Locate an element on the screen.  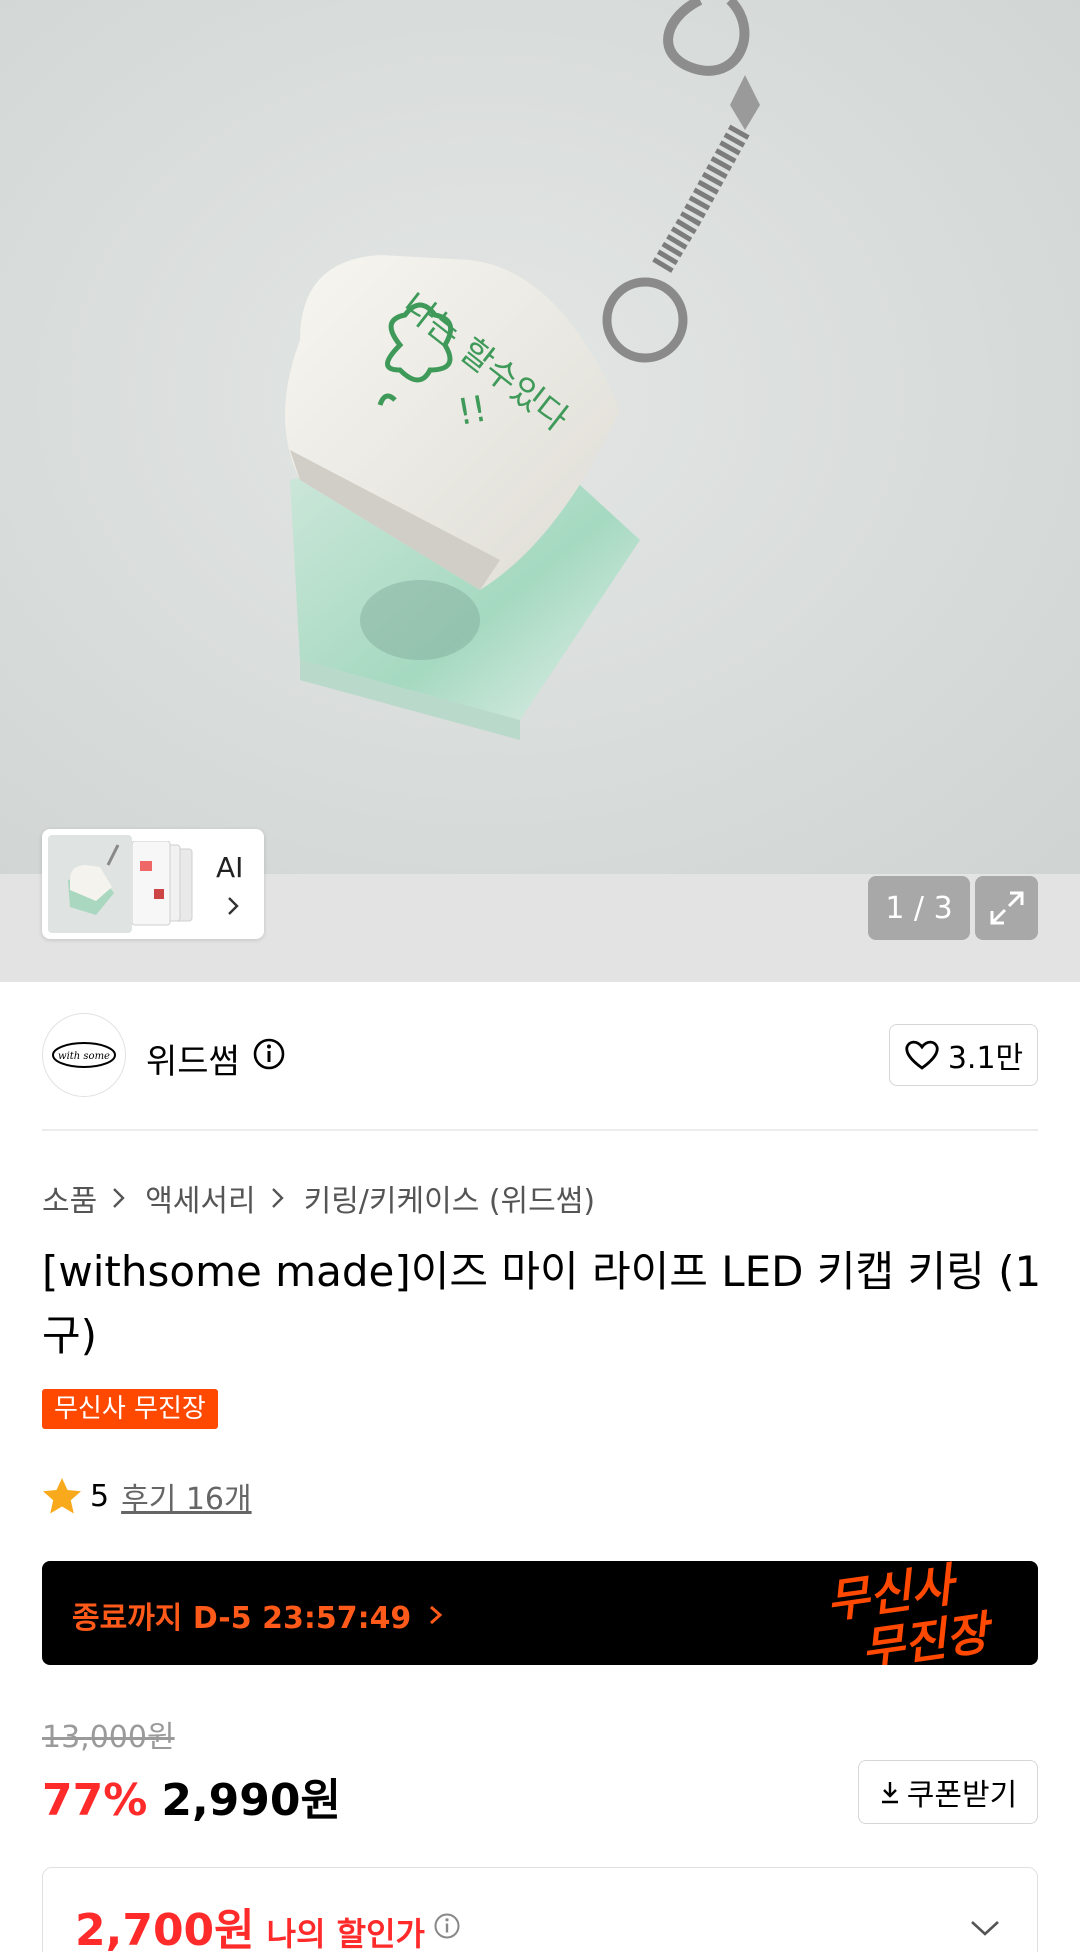
review-link: 후기 16개 is located at coordinates (186, 1496).